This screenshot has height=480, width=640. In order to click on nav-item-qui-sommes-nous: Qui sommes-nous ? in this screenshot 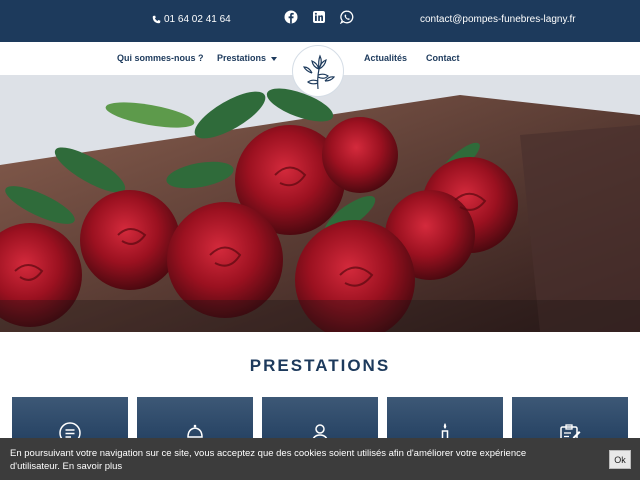, I will do `click(160, 58)`.